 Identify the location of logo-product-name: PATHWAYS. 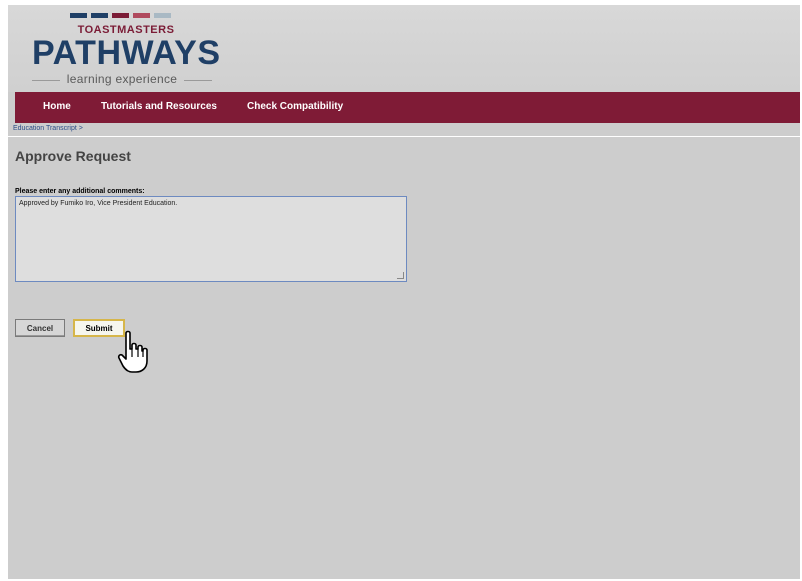
(126, 53).